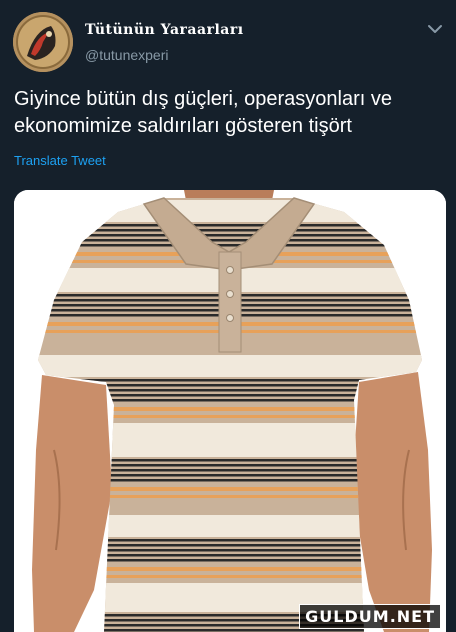 The image size is (456, 632). What do you see at coordinates (60, 160) in the screenshot?
I see `translate-tweet-link: Translate Tweet` at bounding box center [60, 160].